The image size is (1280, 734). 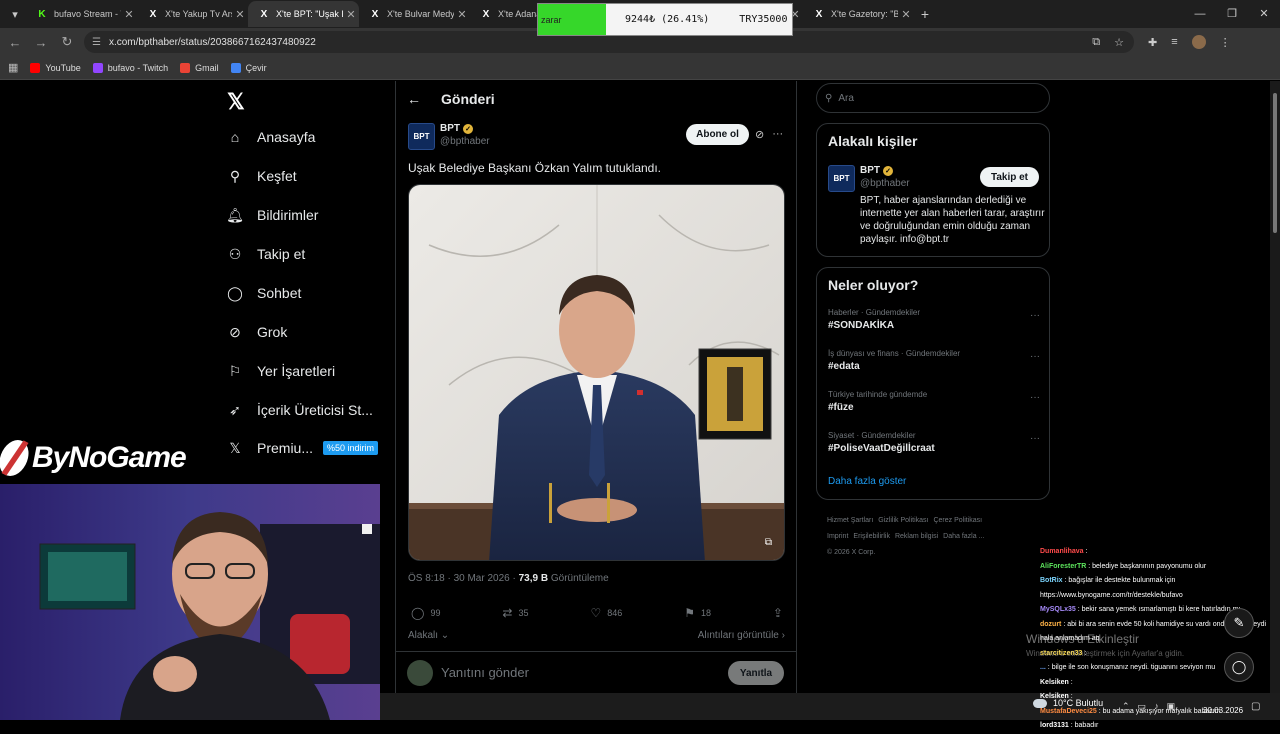 I want to click on search-input: ⚲ Ara, so click(x=933, y=98).